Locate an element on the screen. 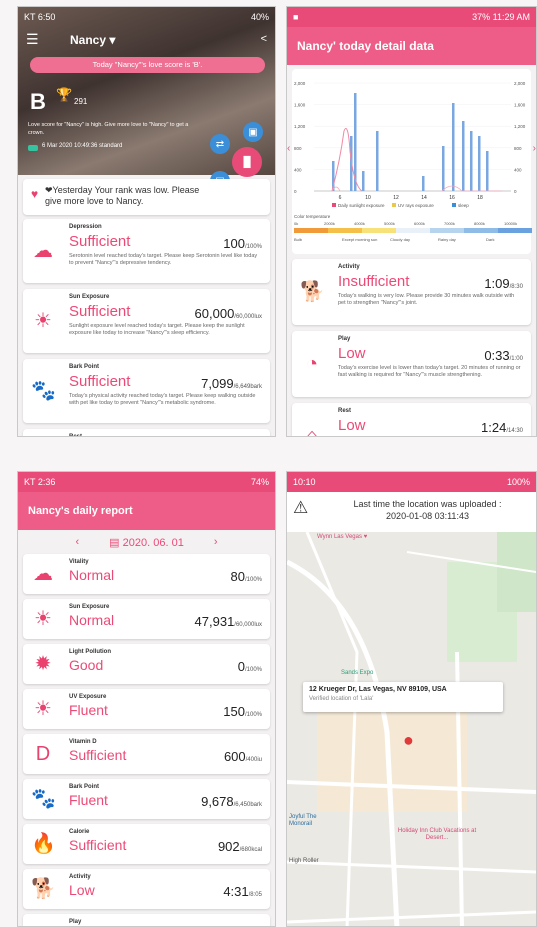 This screenshot has height=927, width=537. metric-card-3: ⌂RestLow0:21 is located at coordinates (146, 433).